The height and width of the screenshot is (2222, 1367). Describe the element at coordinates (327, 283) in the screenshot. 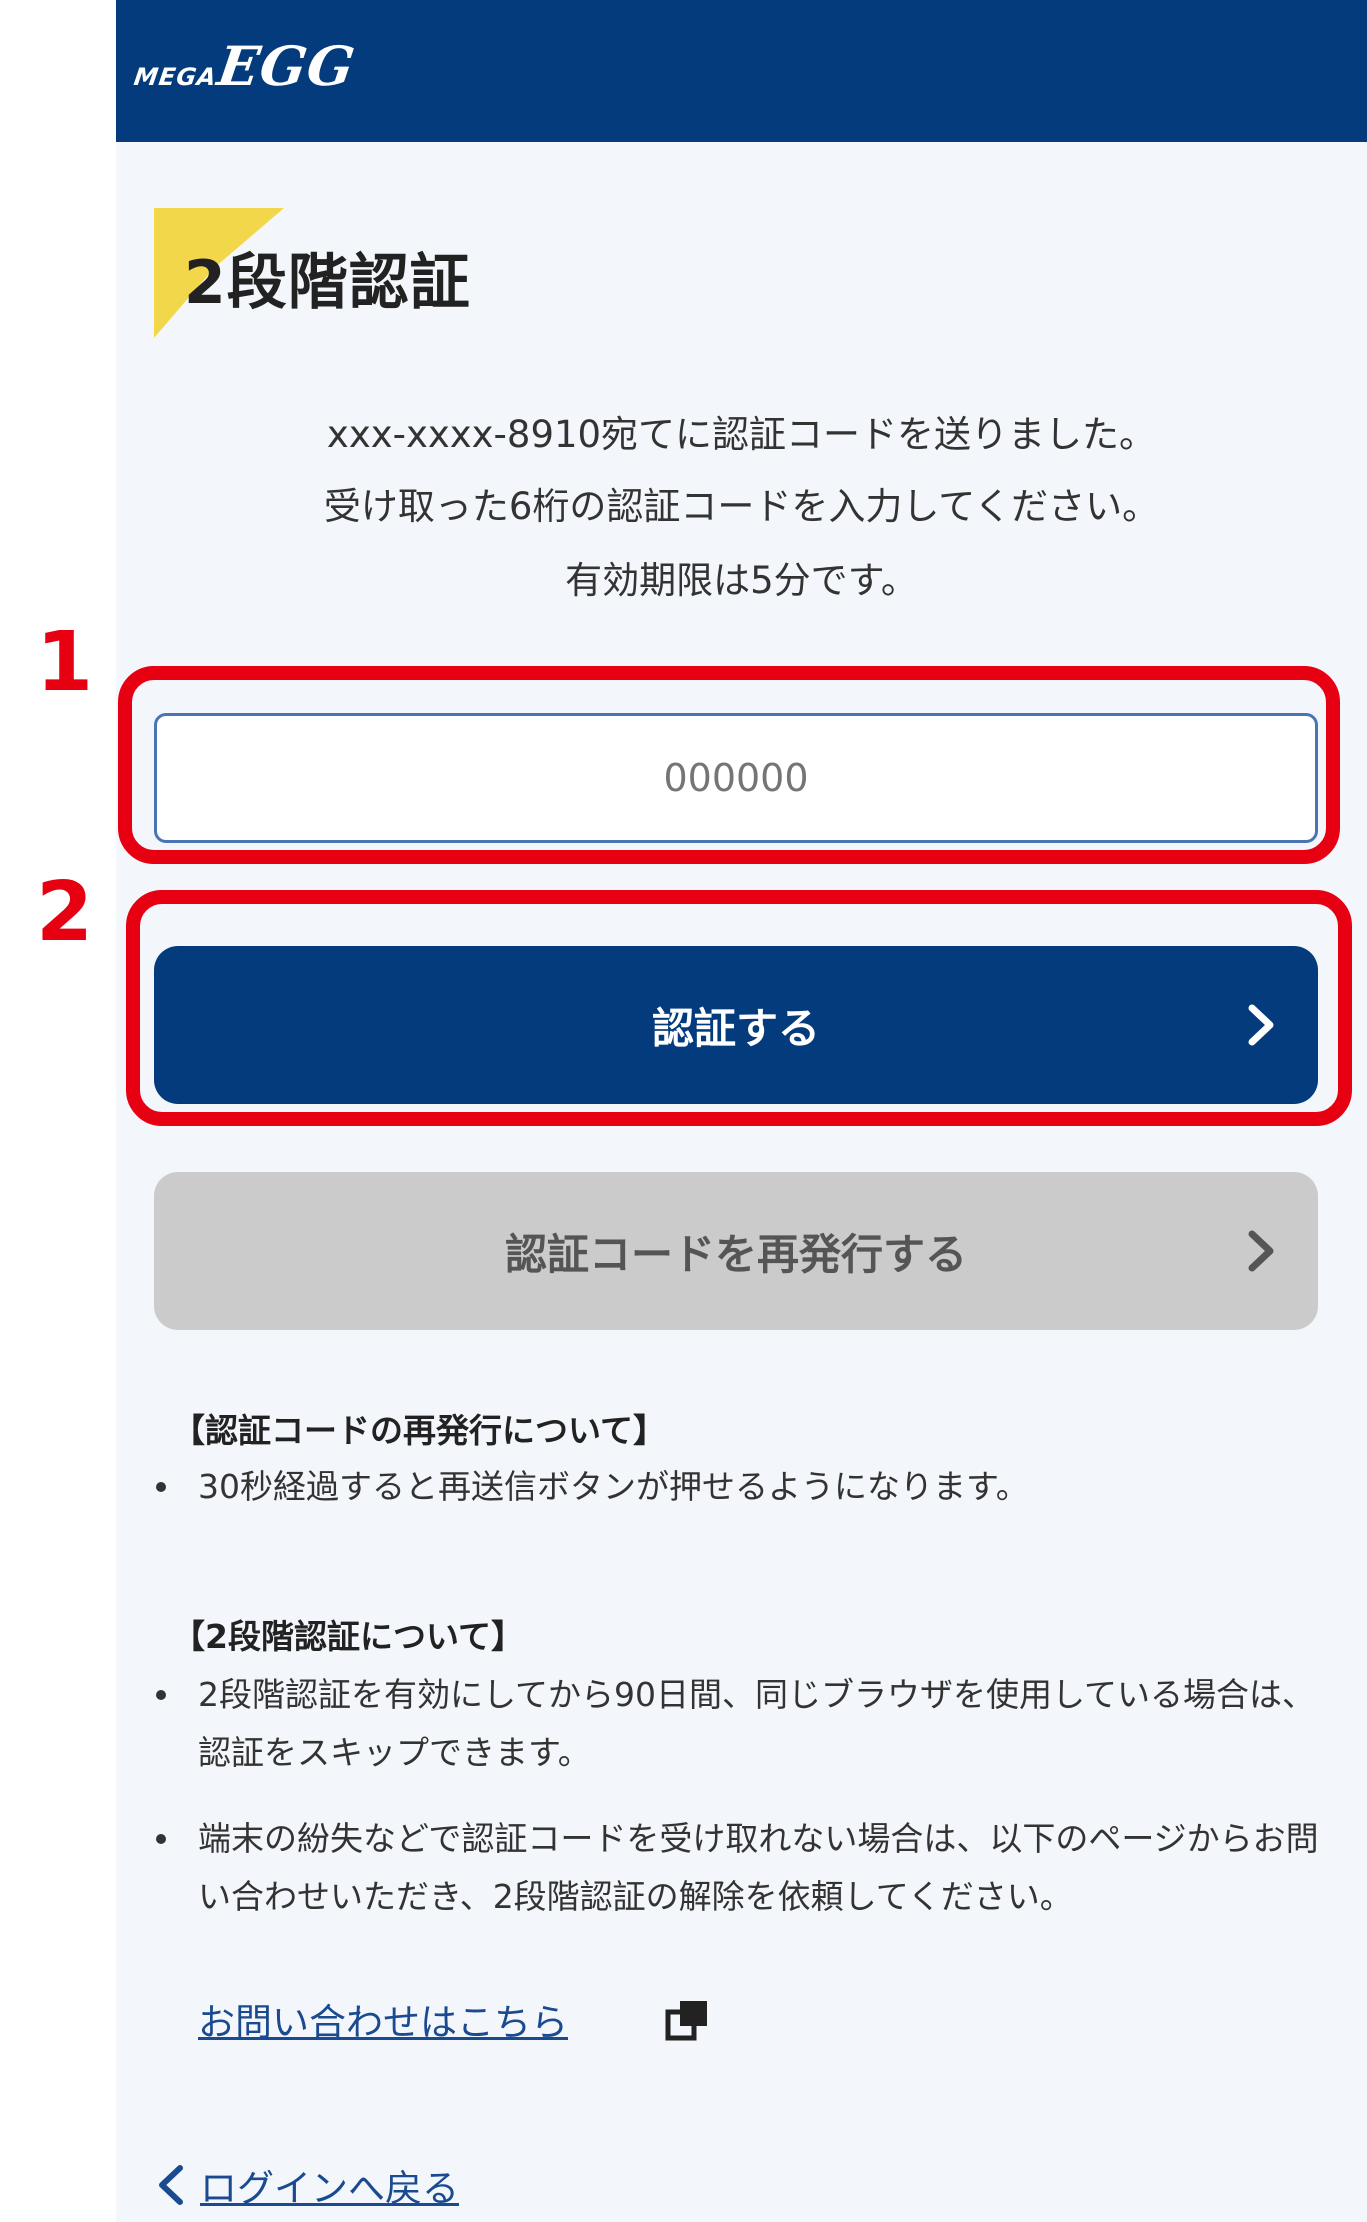

I see `page-title: 2段階認証` at that location.